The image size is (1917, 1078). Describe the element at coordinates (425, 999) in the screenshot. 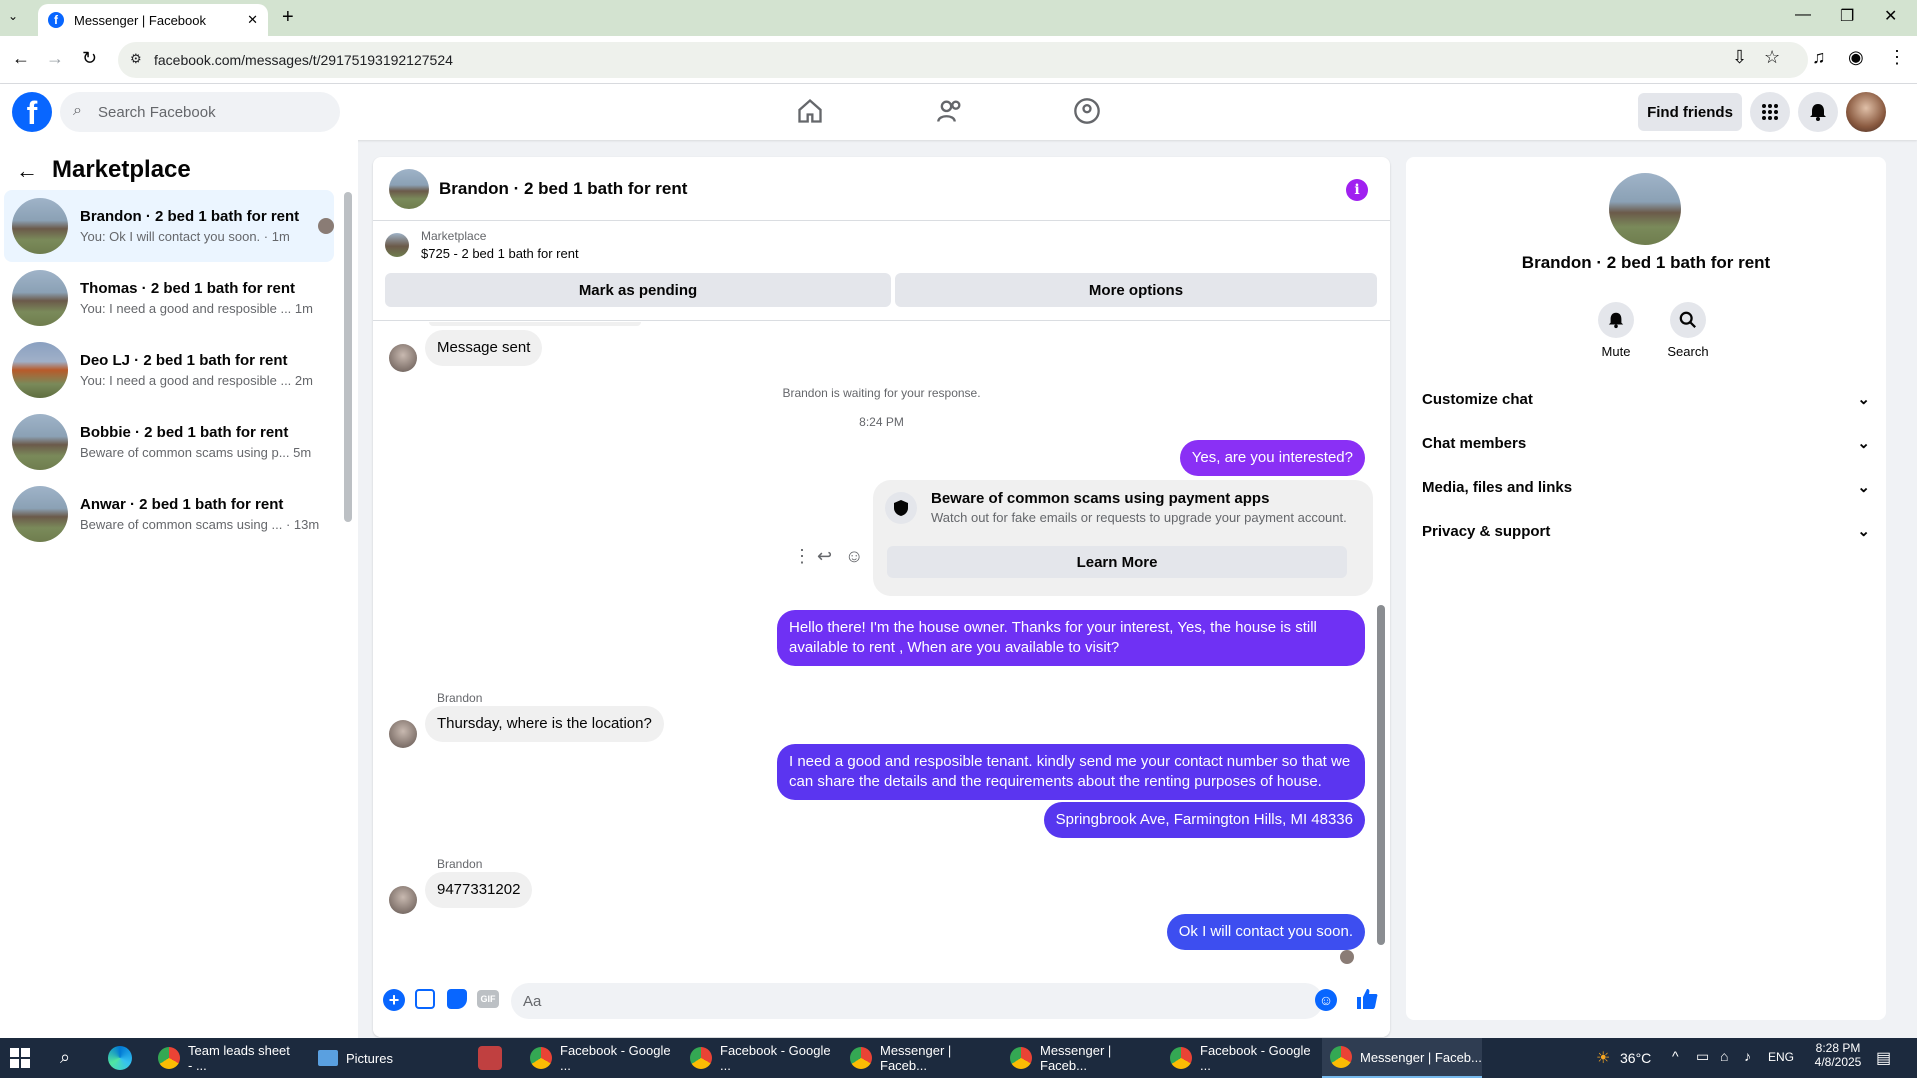

I see `photo-icon` at that location.